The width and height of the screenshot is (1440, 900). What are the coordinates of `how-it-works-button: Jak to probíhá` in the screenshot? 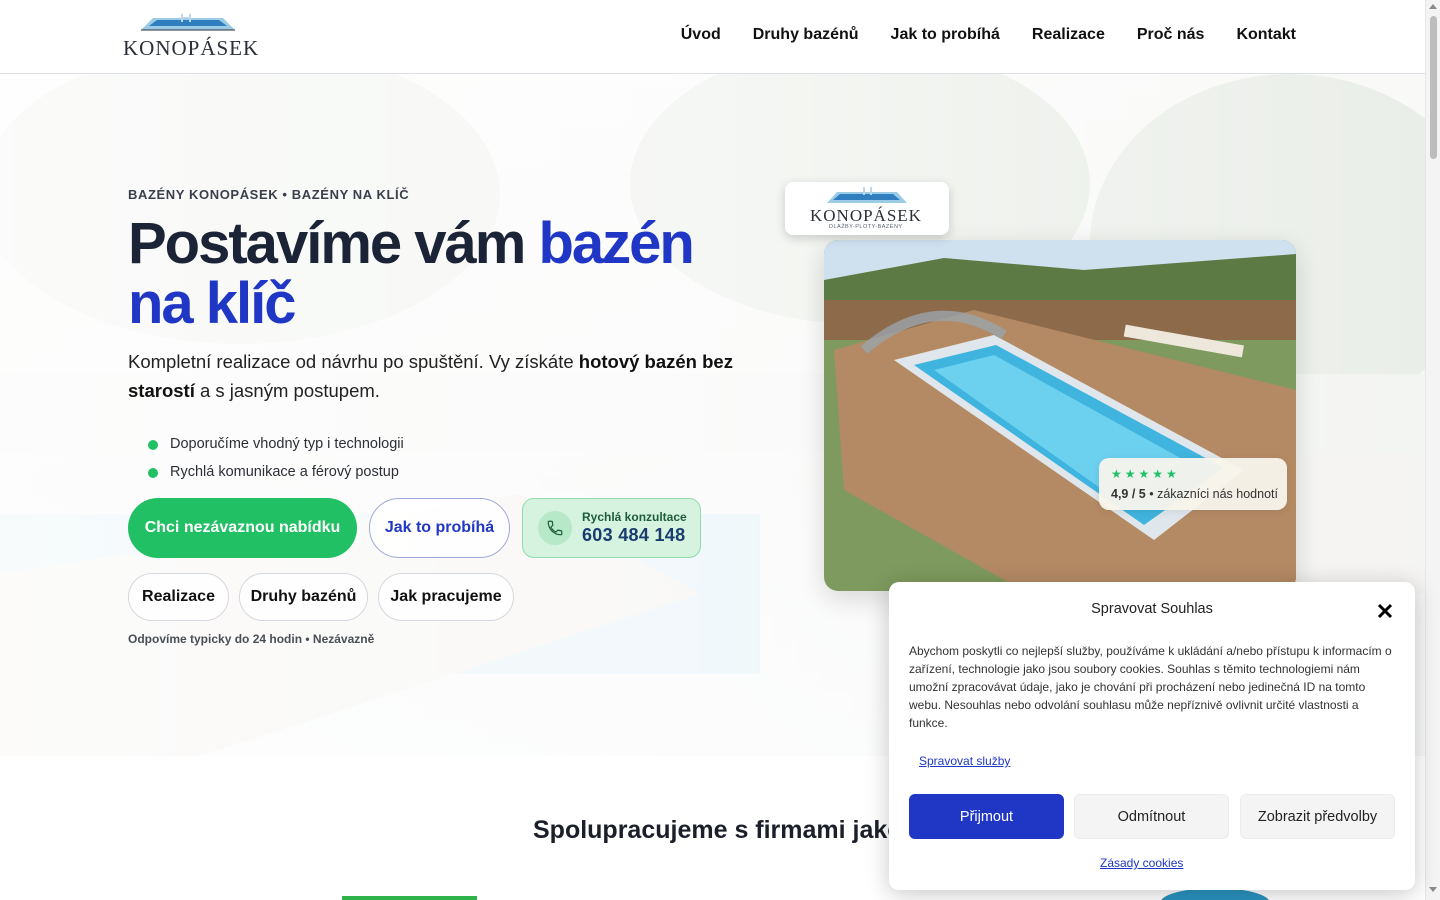 It's located at (439, 528).